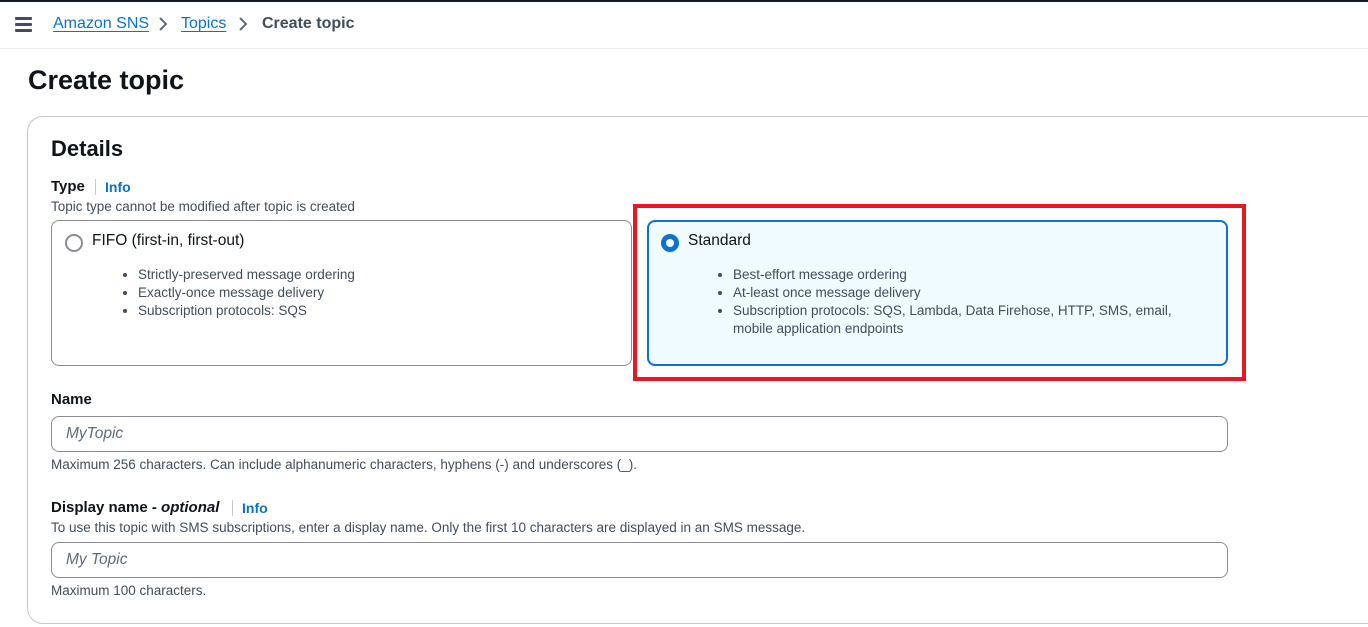 The height and width of the screenshot is (627, 1368). Describe the element at coordinates (135, 507) in the screenshot. I see `display-name-label: Display name - optional` at that location.